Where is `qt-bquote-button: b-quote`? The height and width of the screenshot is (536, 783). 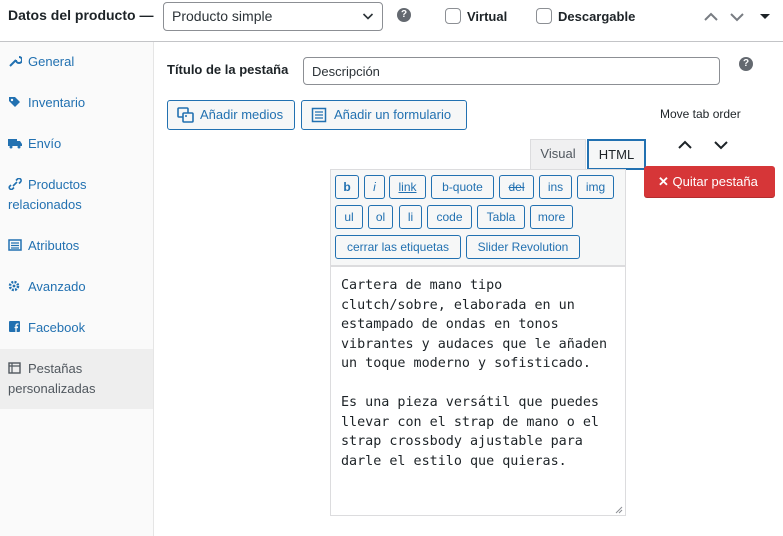
qt-bquote-button: b-quote is located at coordinates (462, 187).